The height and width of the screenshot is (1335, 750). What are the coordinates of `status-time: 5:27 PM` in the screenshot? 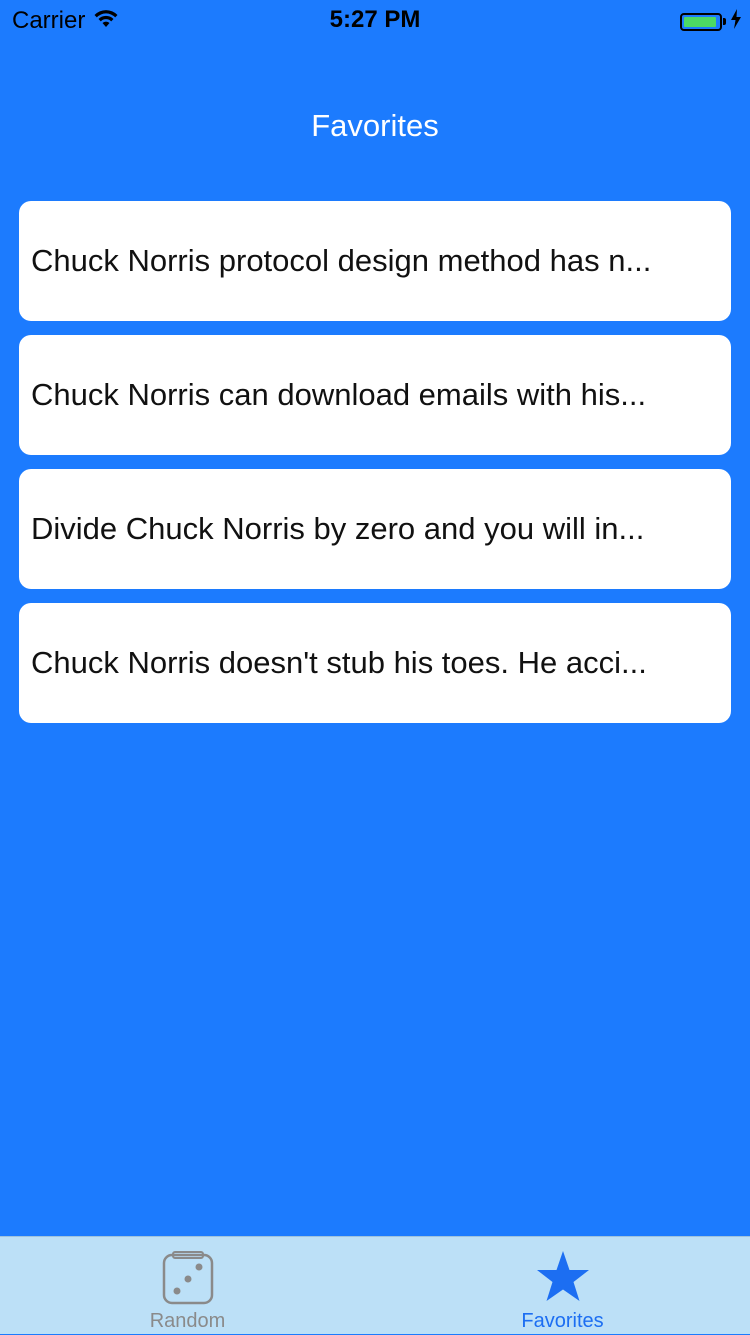 It's located at (375, 19).